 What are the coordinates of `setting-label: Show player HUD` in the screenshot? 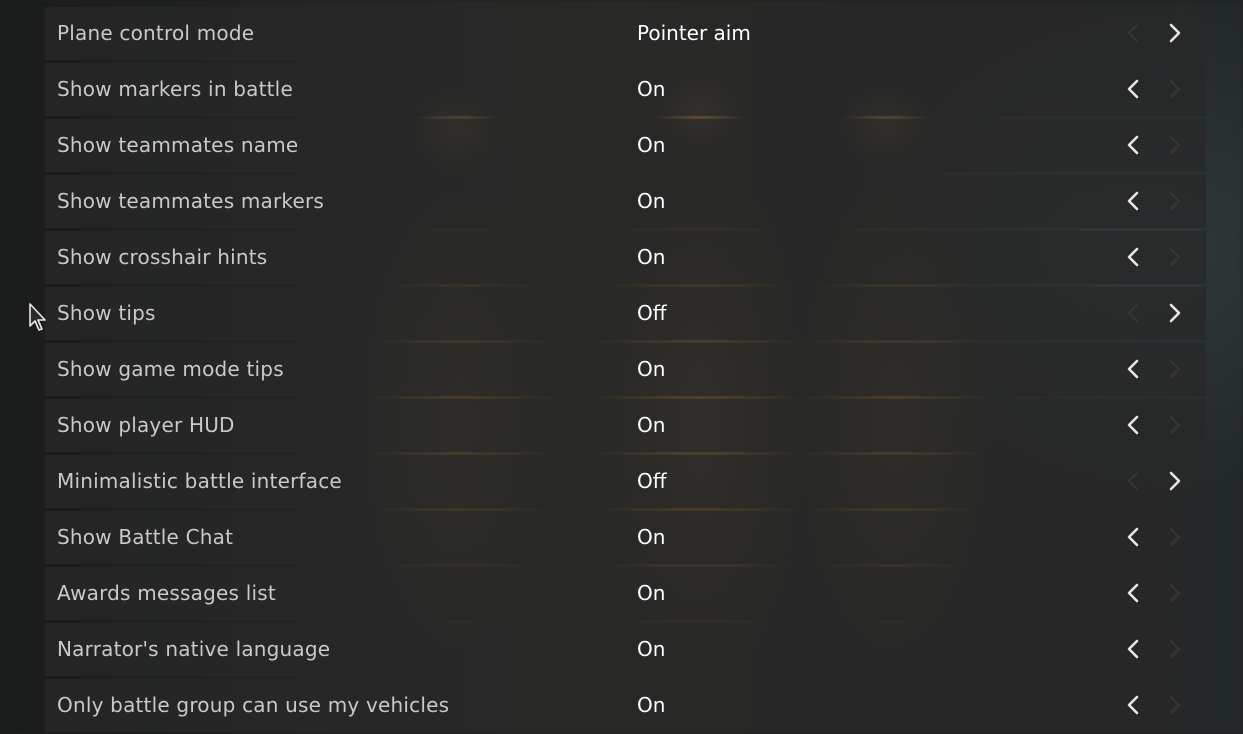 It's located at (146, 425).